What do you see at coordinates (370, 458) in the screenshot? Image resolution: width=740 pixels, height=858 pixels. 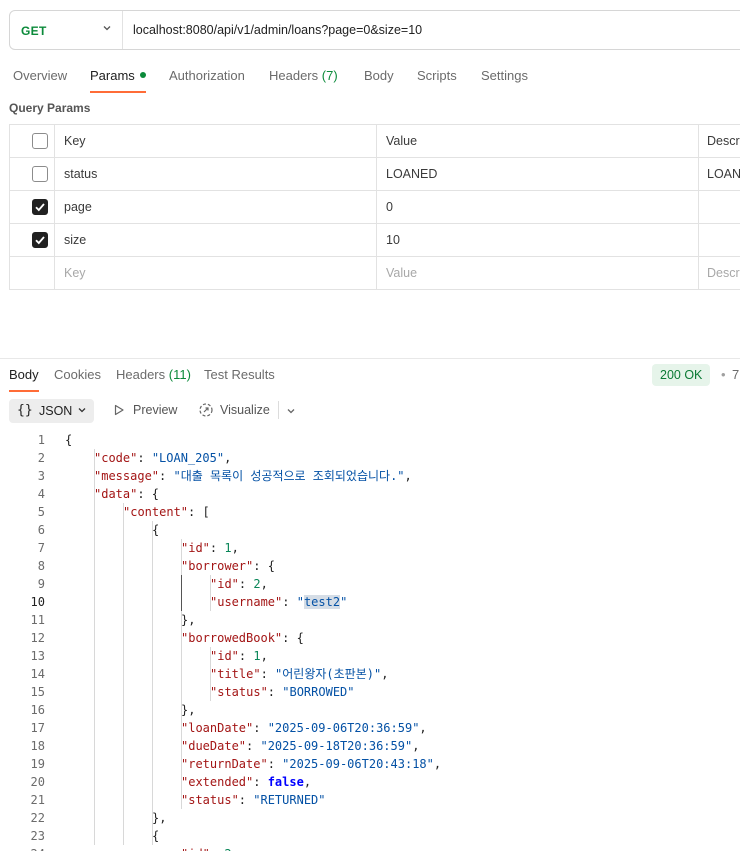 I see `code-line: 2 "code": "LOAN_205",` at bounding box center [370, 458].